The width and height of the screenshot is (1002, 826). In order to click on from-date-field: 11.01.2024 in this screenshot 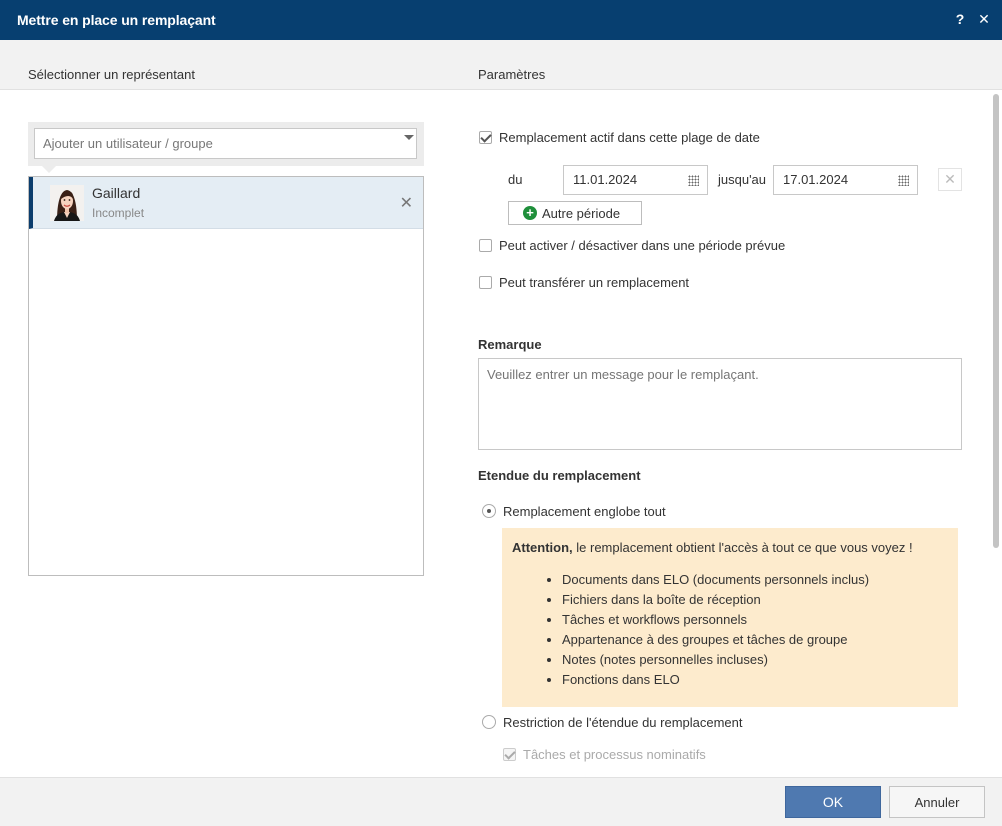, I will do `click(635, 180)`.